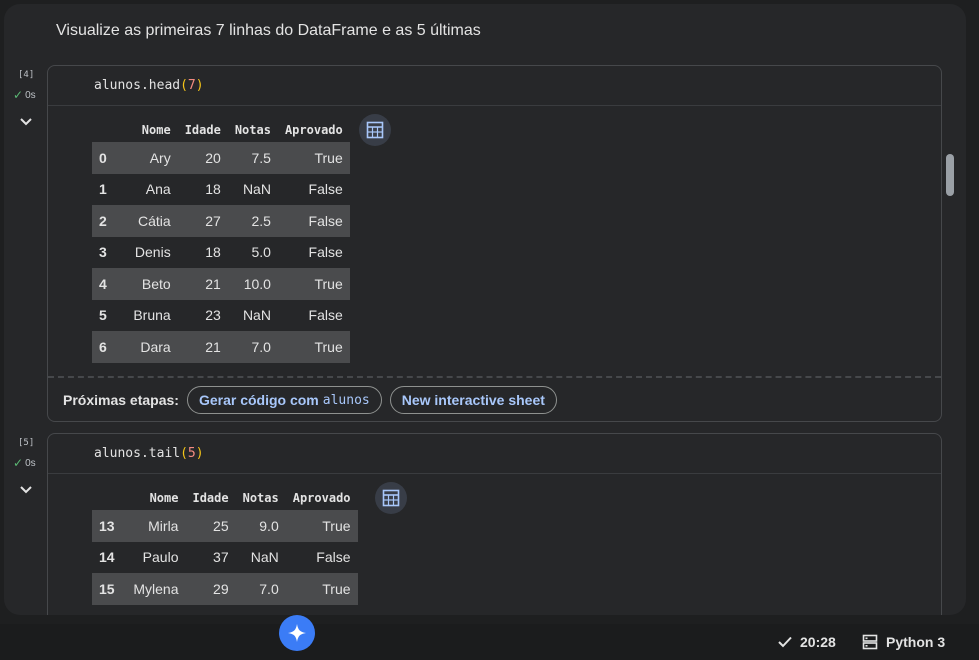 This screenshot has height=660, width=979. Describe the element at coordinates (494, 454) in the screenshot. I see `code-editor: alunos.tail(5)` at that location.